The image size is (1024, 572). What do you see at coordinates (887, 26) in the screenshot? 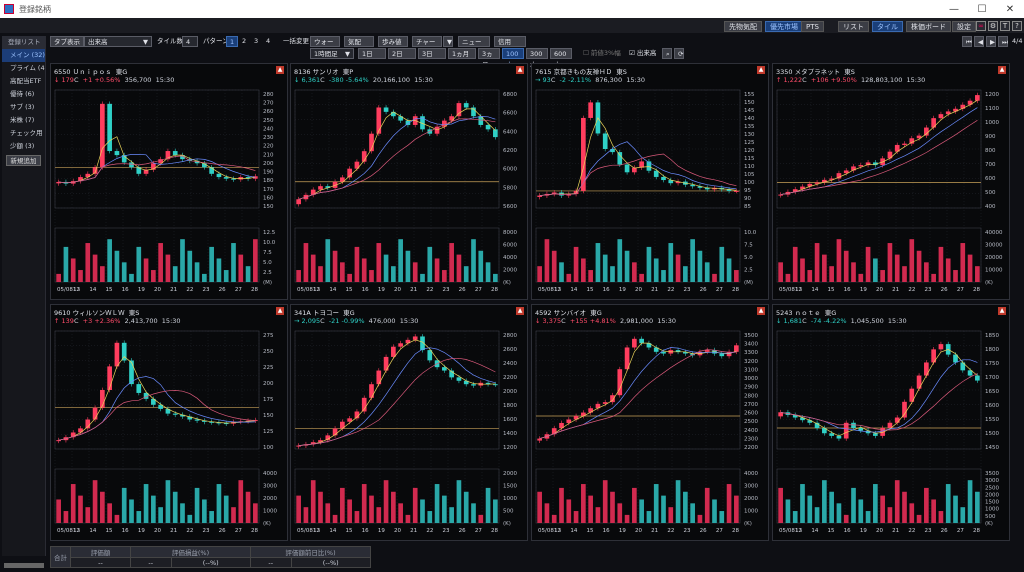
I see `tile-view-button: タイル` at bounding box center [887, 26].